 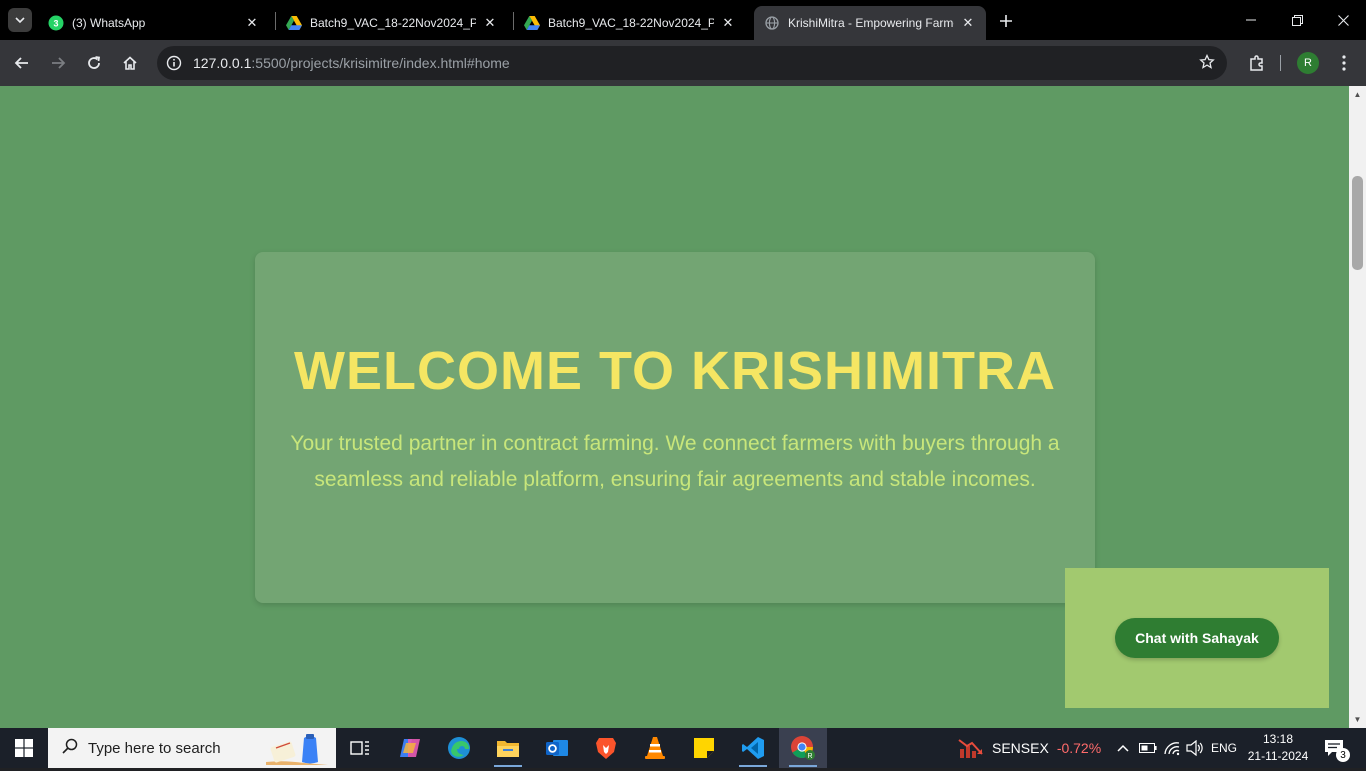 What do you see at coordinates (1020, 748) in the screenshot?
I see `sensex-label: SENSEX` at bounding box center [1020, 748].